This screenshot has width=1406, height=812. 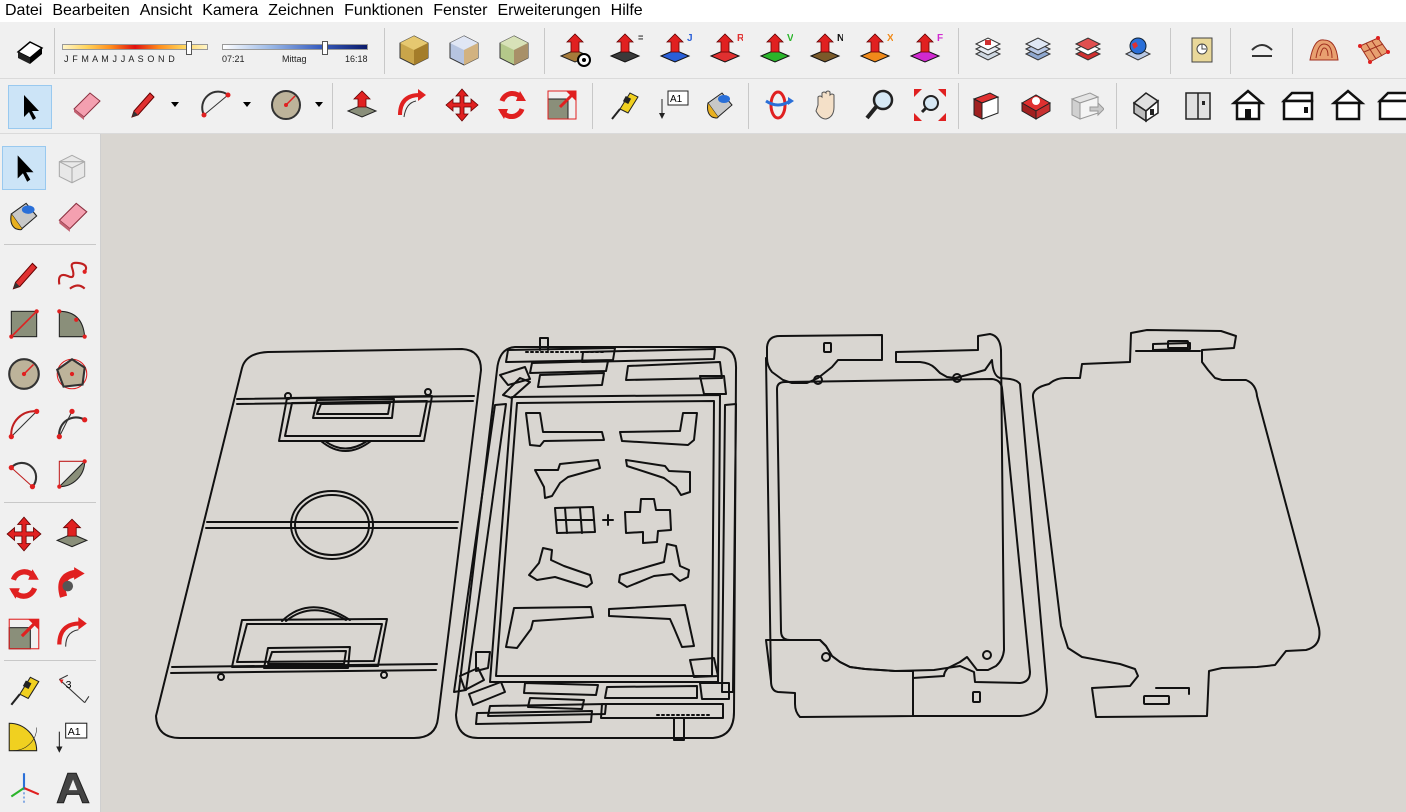 I want to click on share-model-button, so click(x=1086, y=105).